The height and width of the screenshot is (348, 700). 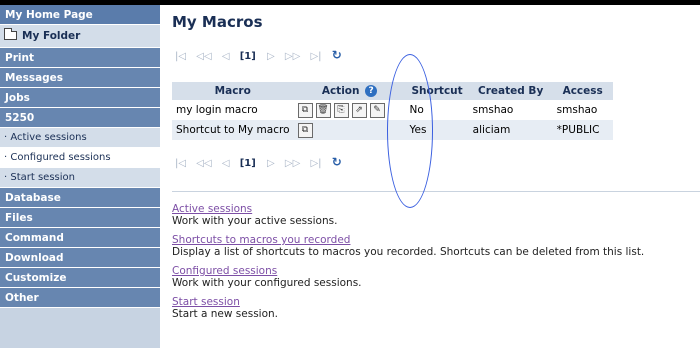 What do you see at coordinates (377, 110) in the screenshot?
I see `edit-icon: ✎` at bounding box center [377, 110].